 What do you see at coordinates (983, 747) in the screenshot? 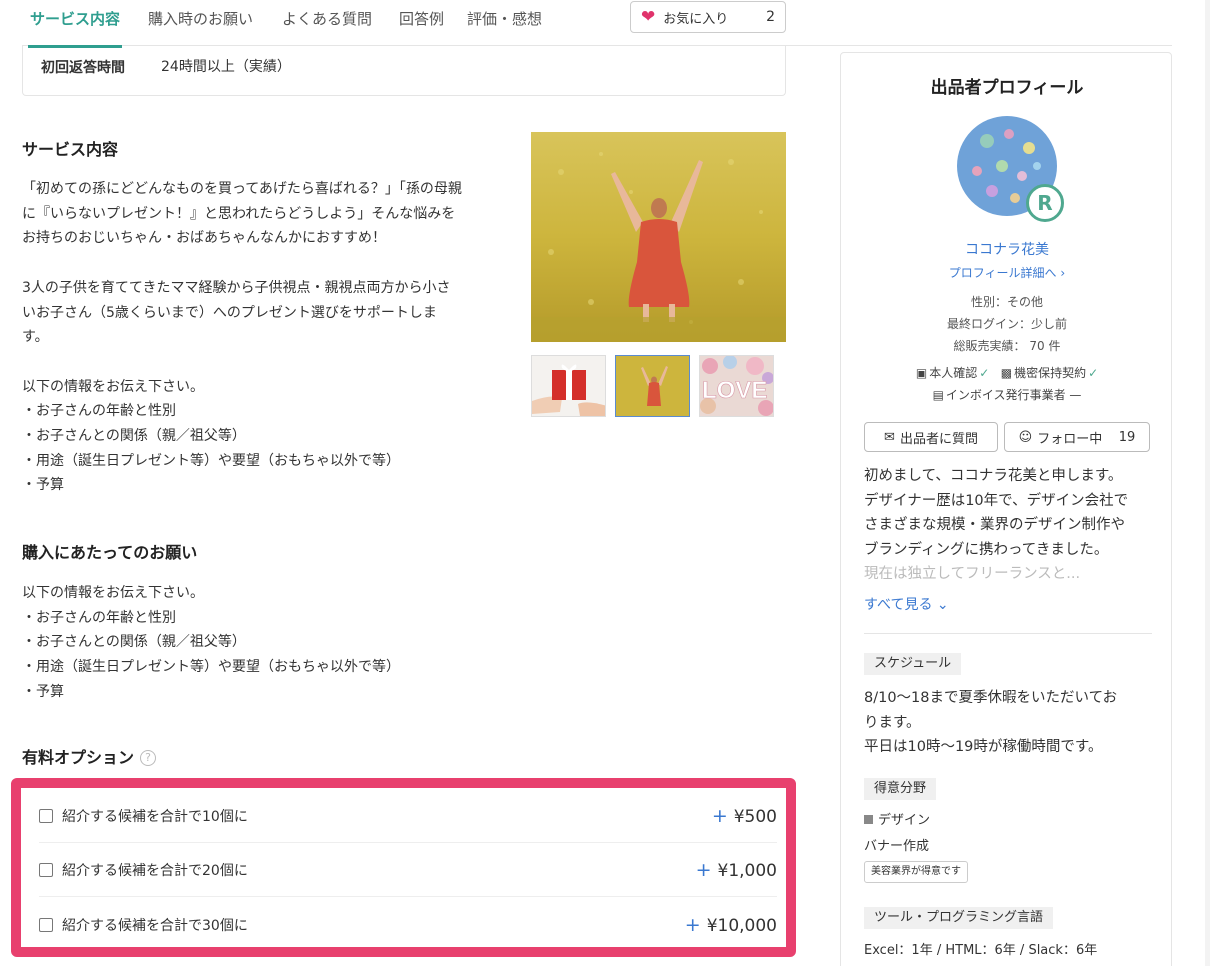
I see `schedule-line: 平日は10時〜19時が稼働時間です。` at bounding box center [983, 747].